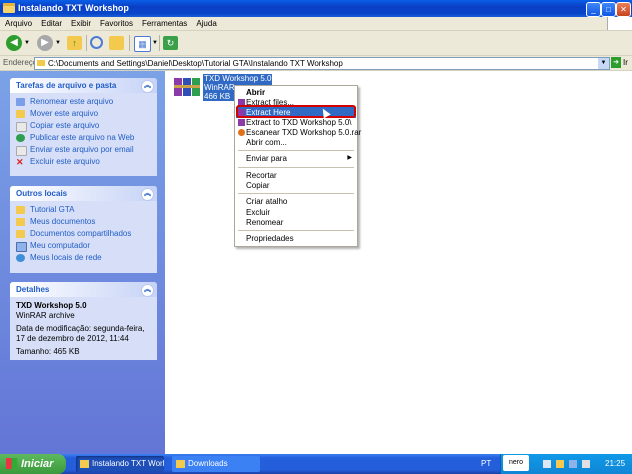 This screenshot has height=474, width=632. I want to click on place-my-documents: Meus documentos, so click(83, 223).